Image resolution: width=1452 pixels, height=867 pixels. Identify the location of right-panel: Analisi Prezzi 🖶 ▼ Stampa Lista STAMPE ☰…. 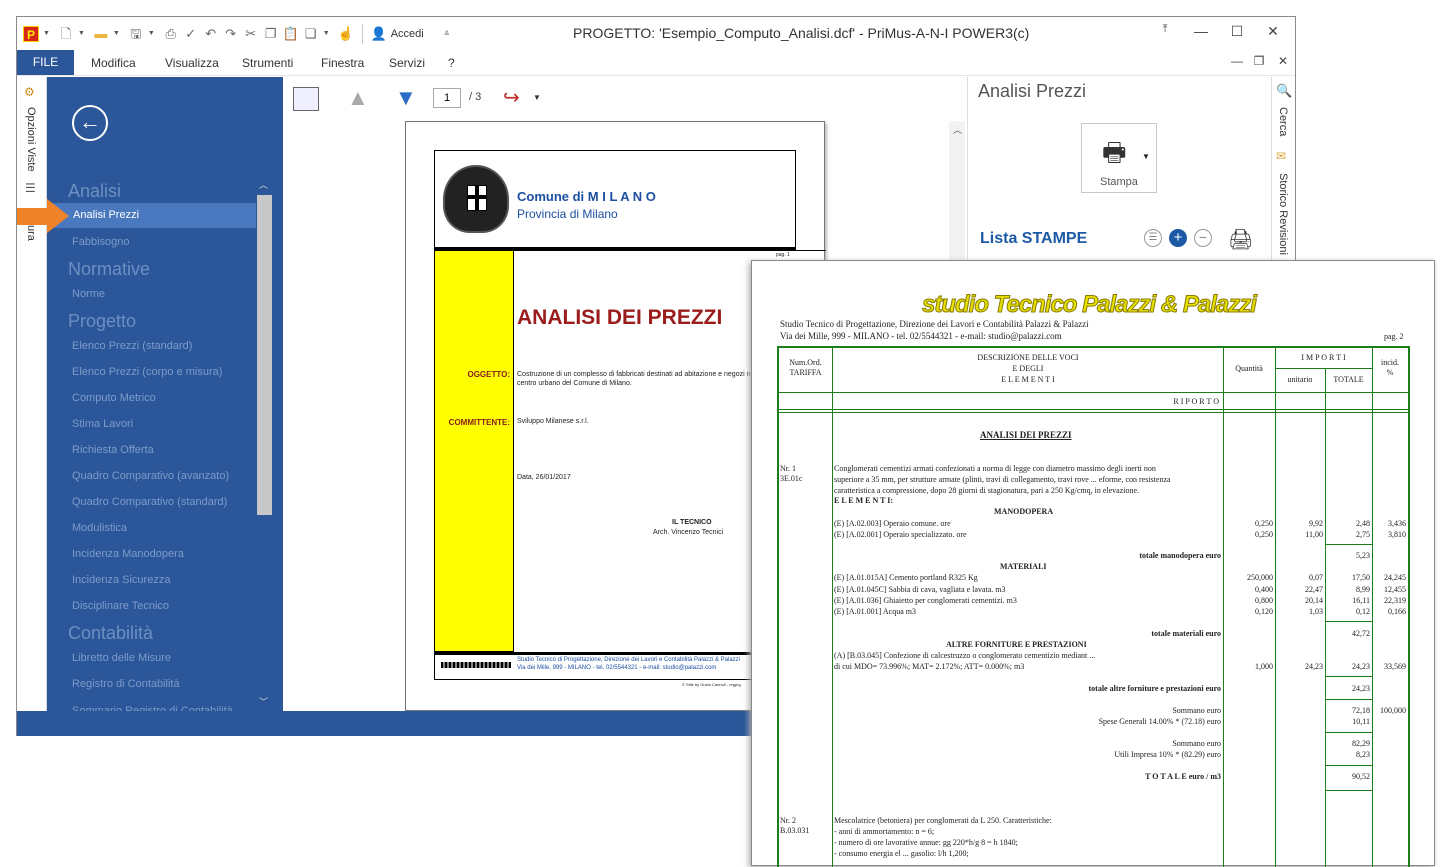
(1119, 177).